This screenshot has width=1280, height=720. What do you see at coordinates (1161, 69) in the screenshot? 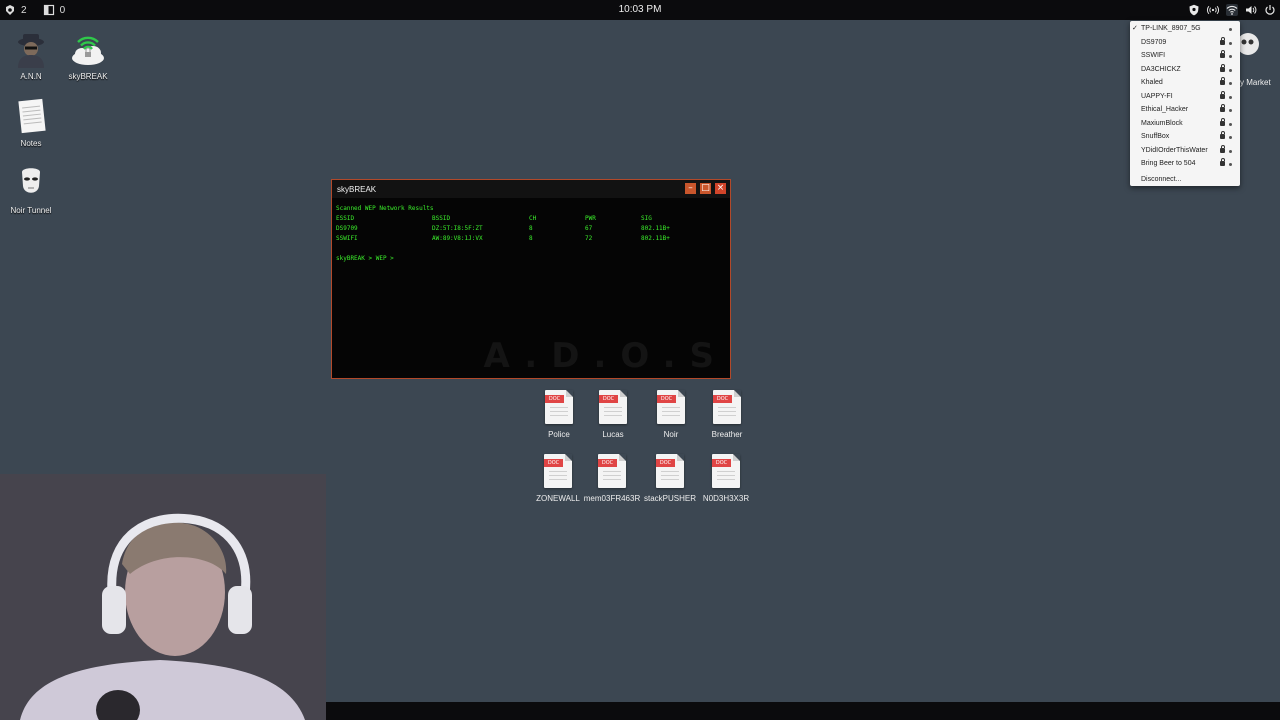
I see `network-name: DA3CHICKZ` at bounding box center [1161, 69].